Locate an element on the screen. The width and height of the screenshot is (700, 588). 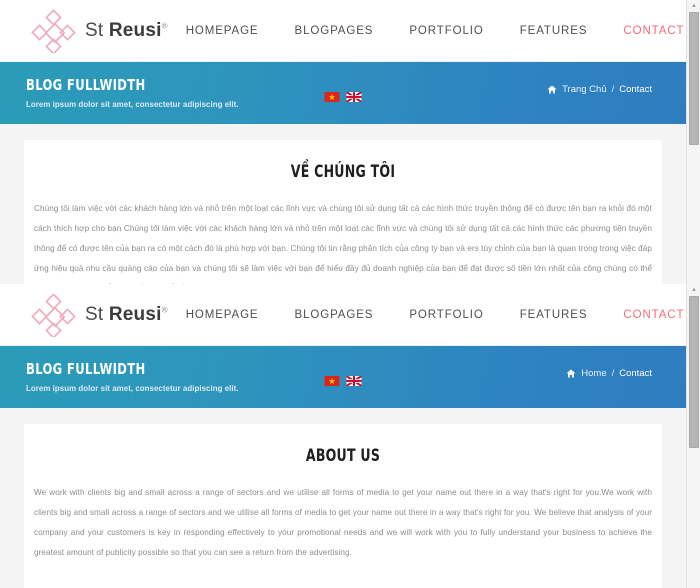
breadcrumb-home-link: Home is located at coordinates (593, 373).